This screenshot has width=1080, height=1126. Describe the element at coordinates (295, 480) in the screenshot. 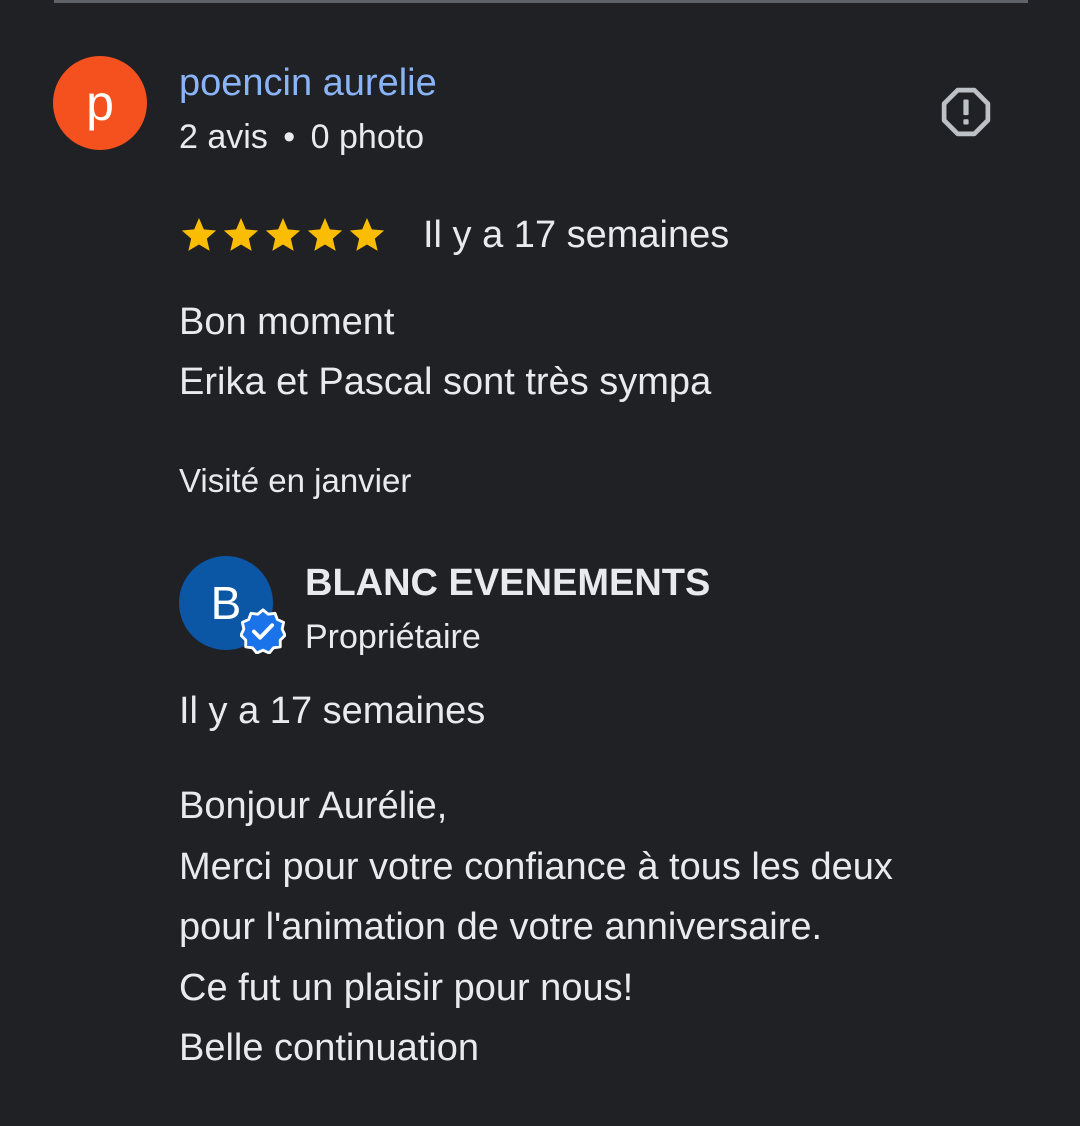

I see `visited-date: Visité en janvier` at that location.